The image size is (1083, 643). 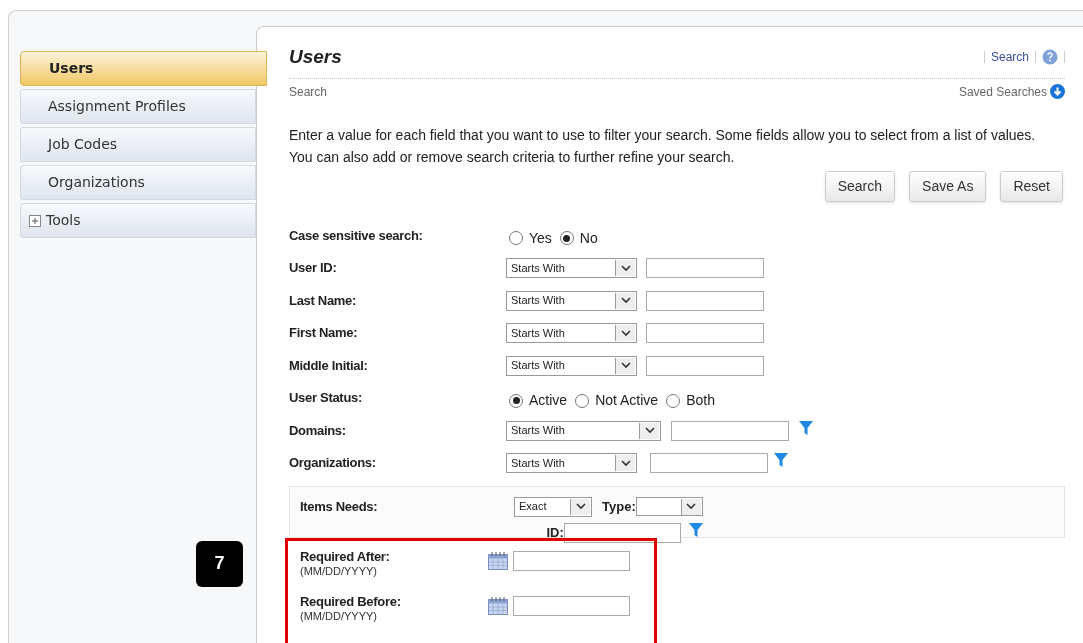 I want to click on field-label: Domains:, so click(x=318, y=430).